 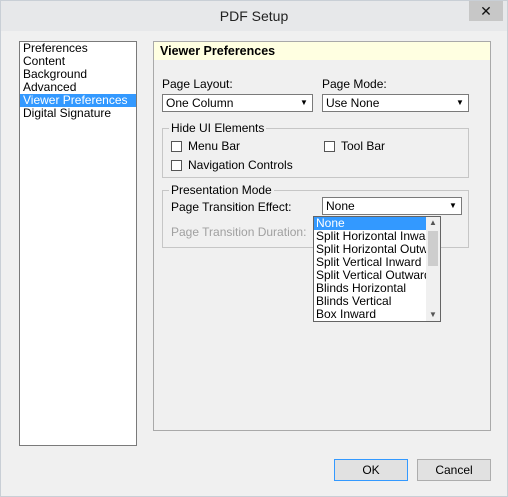 What do you see at coordinates (395, 103) in the screenshot?
I see `page-mode-select: Use None ▼` at bounding box center [395, 103].